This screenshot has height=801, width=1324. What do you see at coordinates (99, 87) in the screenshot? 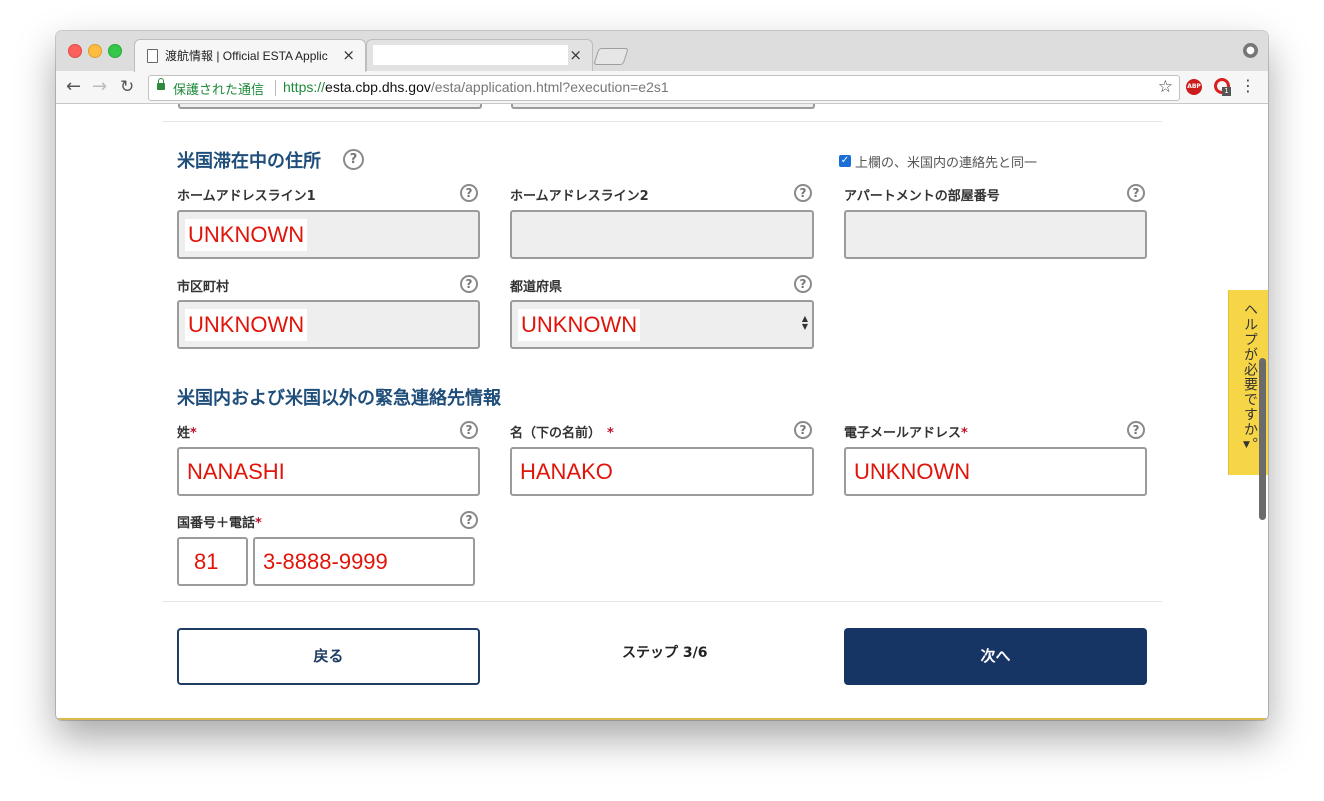
I see `forward-arrow-icon: →` at bounding box center [99, 87].